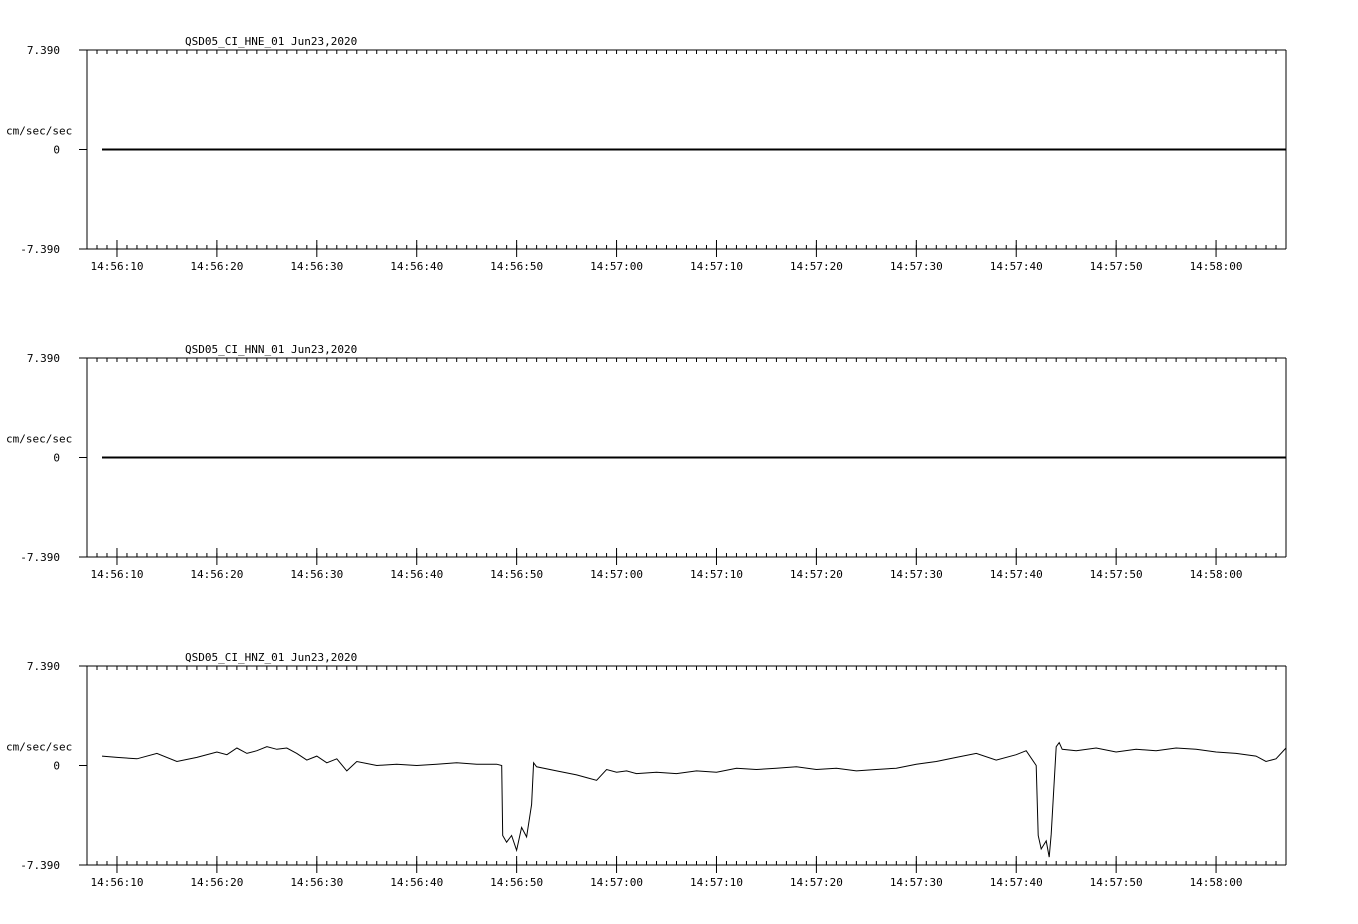 This screenshot has width=1358, height=924. I want to click on series-line, so click(694, 799).